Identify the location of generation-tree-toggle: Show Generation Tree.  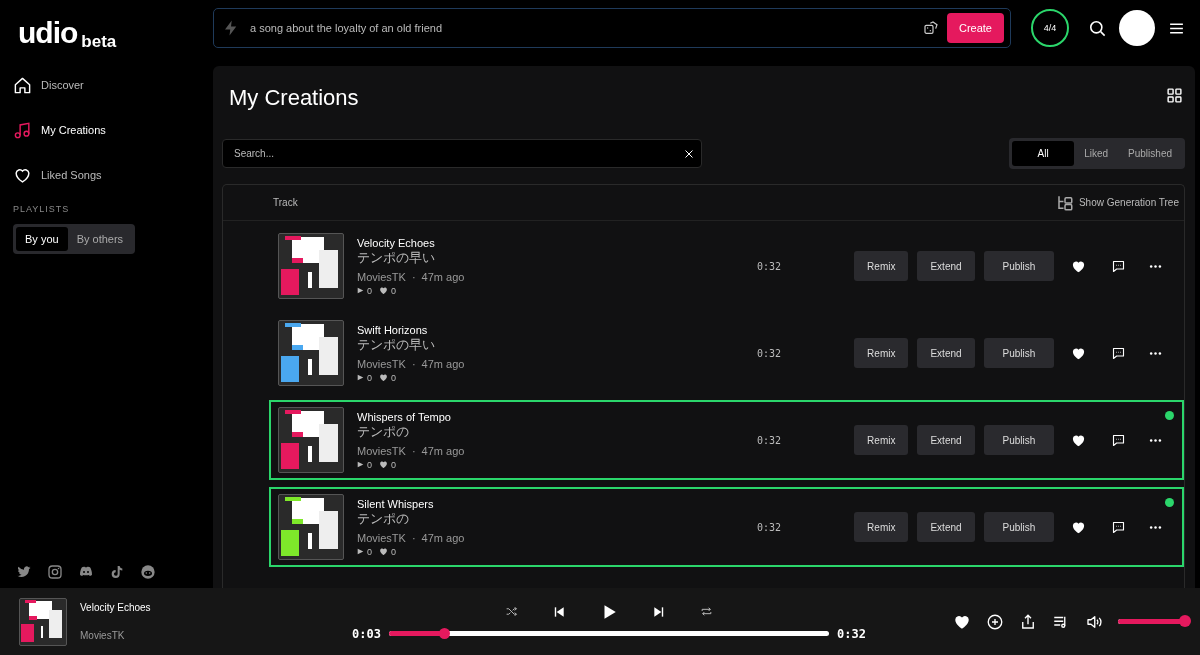
(1117, 202).